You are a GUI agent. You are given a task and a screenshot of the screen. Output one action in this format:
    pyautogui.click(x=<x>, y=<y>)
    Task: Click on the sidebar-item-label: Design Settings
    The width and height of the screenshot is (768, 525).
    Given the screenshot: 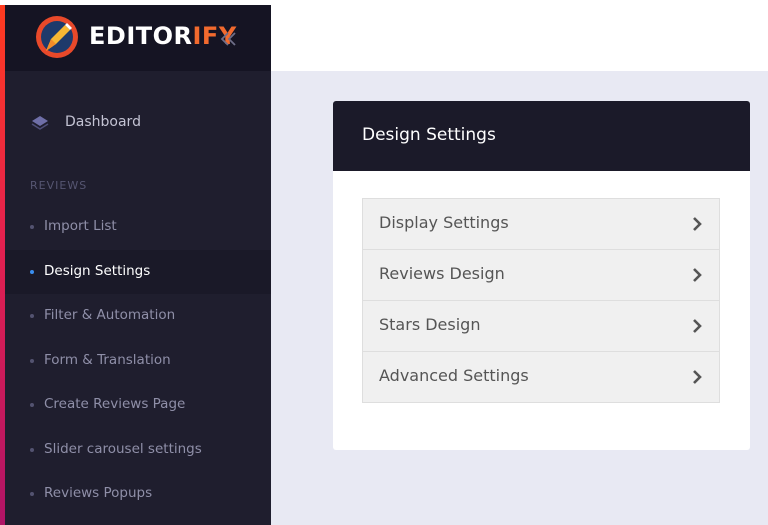 What is the action you would take?
    pyautogui.click(x=97, y=271)
    